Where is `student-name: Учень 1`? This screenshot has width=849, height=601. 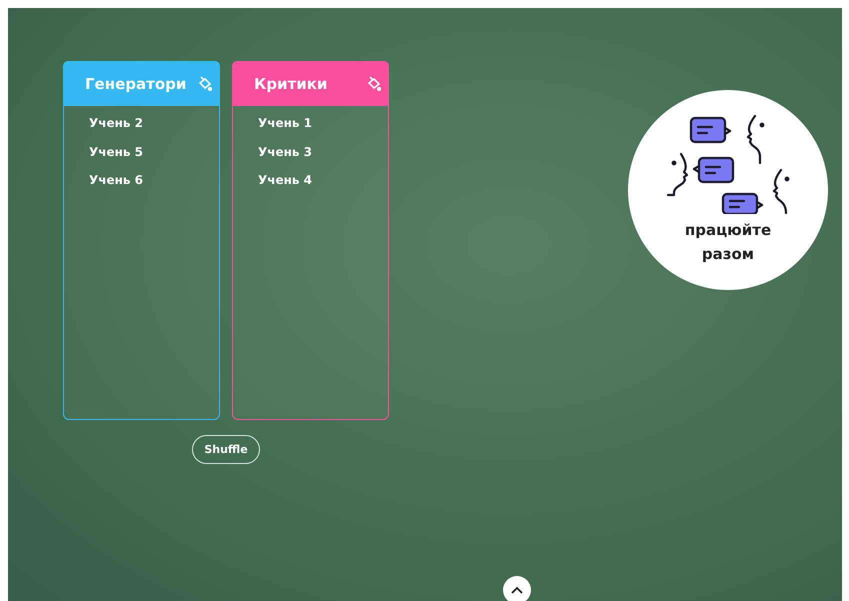 student-name: Учень 1 is located at coordinates (323, 128).